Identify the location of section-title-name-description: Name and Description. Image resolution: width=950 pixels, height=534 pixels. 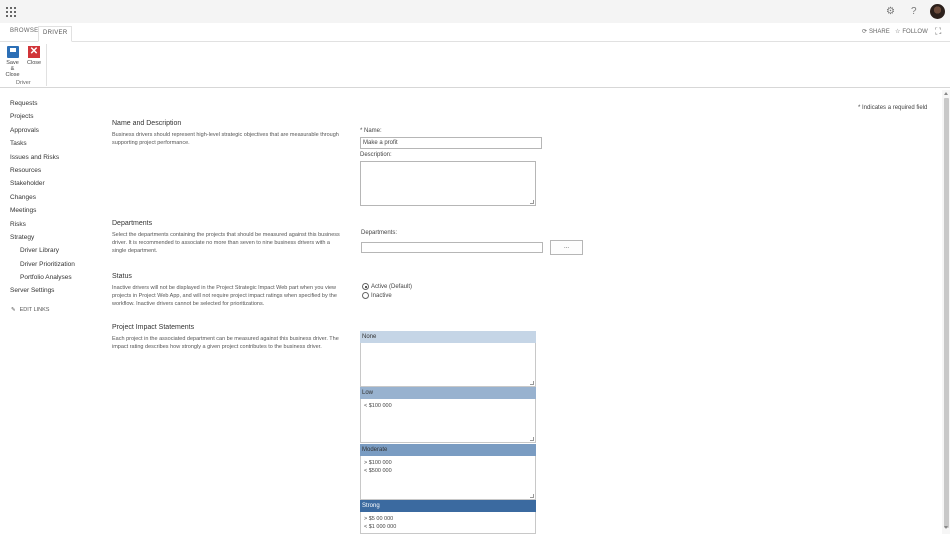
(147, 123).